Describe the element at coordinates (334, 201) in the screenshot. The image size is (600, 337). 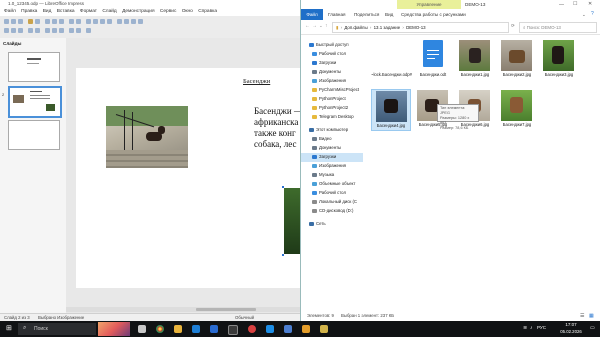
I see `nav-local-disk: Локальный диск (C` at that location.